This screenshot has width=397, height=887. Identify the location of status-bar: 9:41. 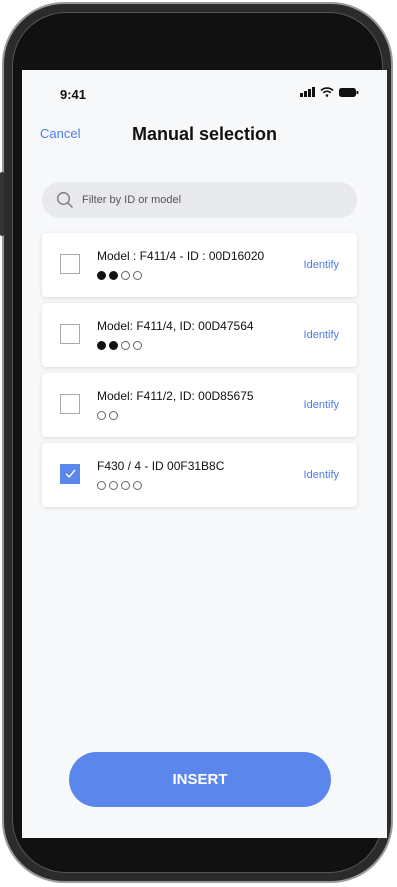
(204, 90).